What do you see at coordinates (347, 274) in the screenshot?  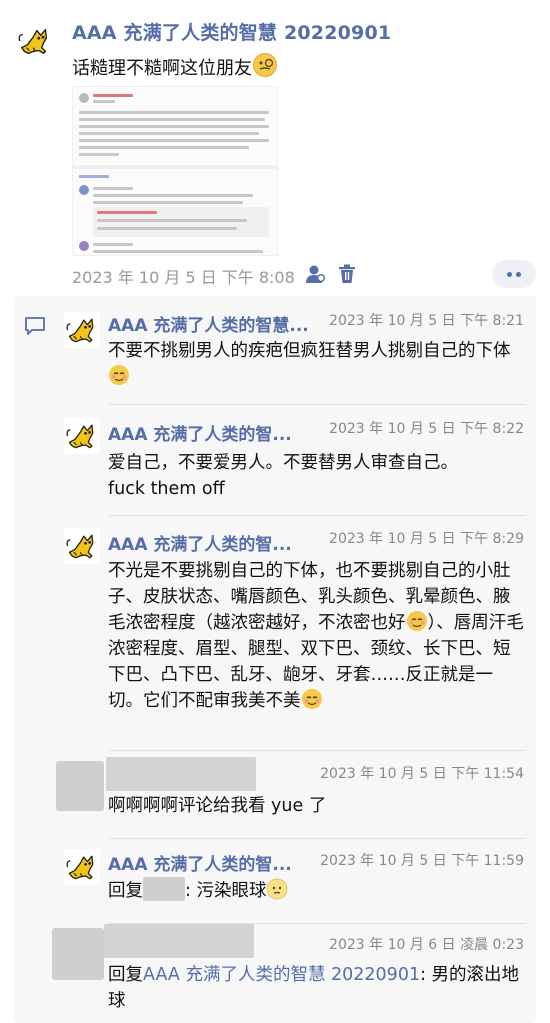 I see `trash-icon` at bounding box center [347, 274].